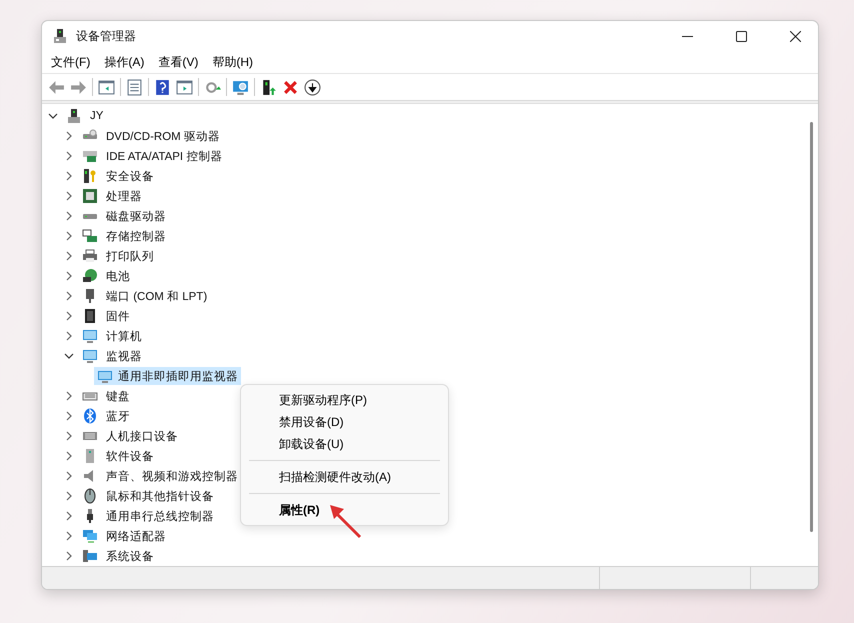 This screenshot has width=854, height=623. Describe the element at coordinates (290, 87) in the screenshot. I see `remove-icon` at that location.